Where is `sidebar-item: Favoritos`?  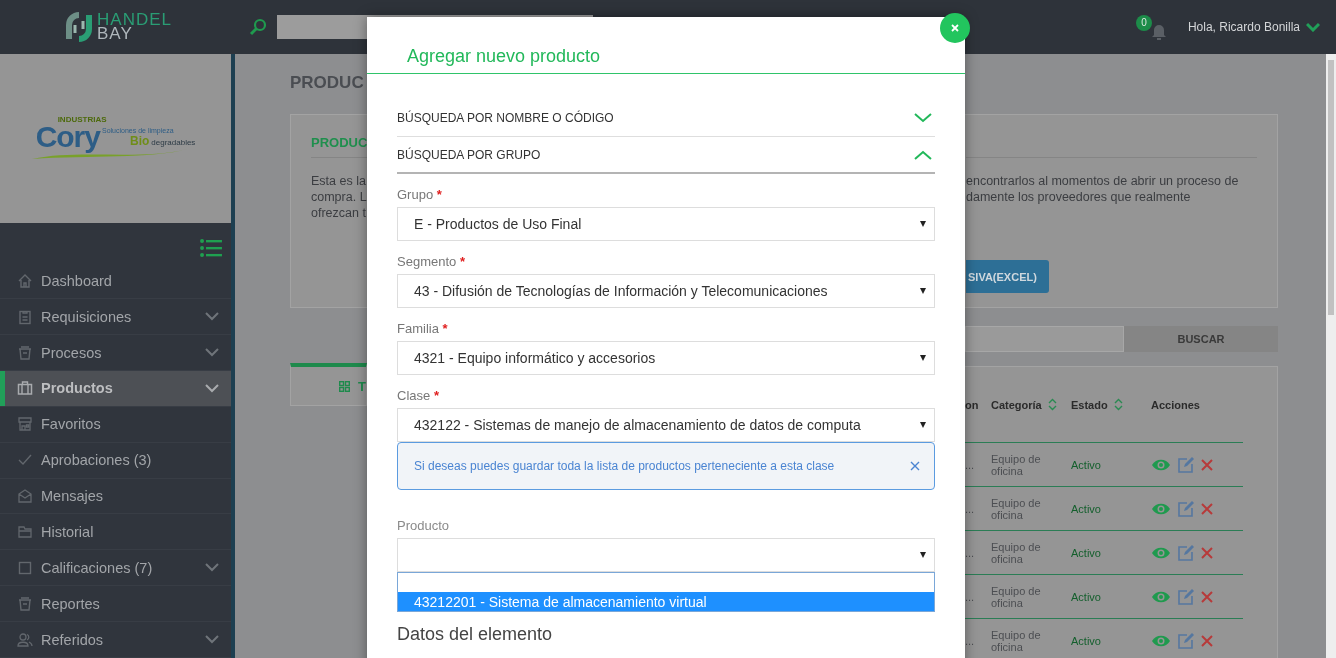 sidebar-item: Favoritos is located at coordinates (115, 424).